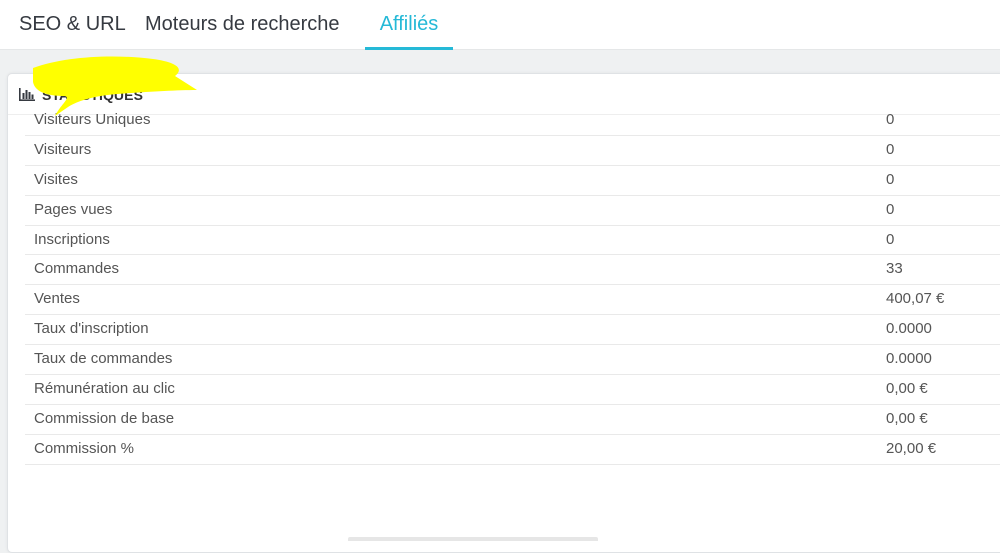  I want to click on stat-value: 400,07 €, so click(915, 299).